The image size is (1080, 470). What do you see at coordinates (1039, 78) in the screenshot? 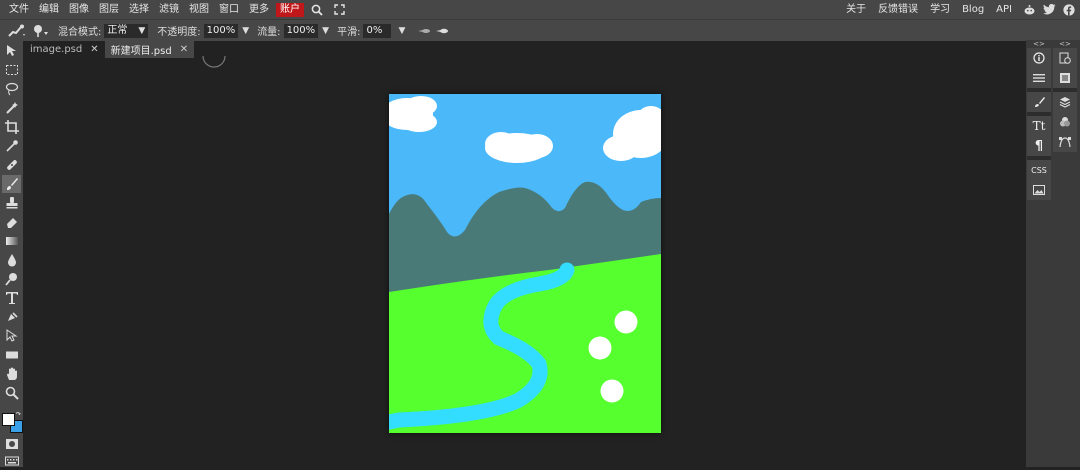
I see `properties-icon` at bounding box center [1039, 78].